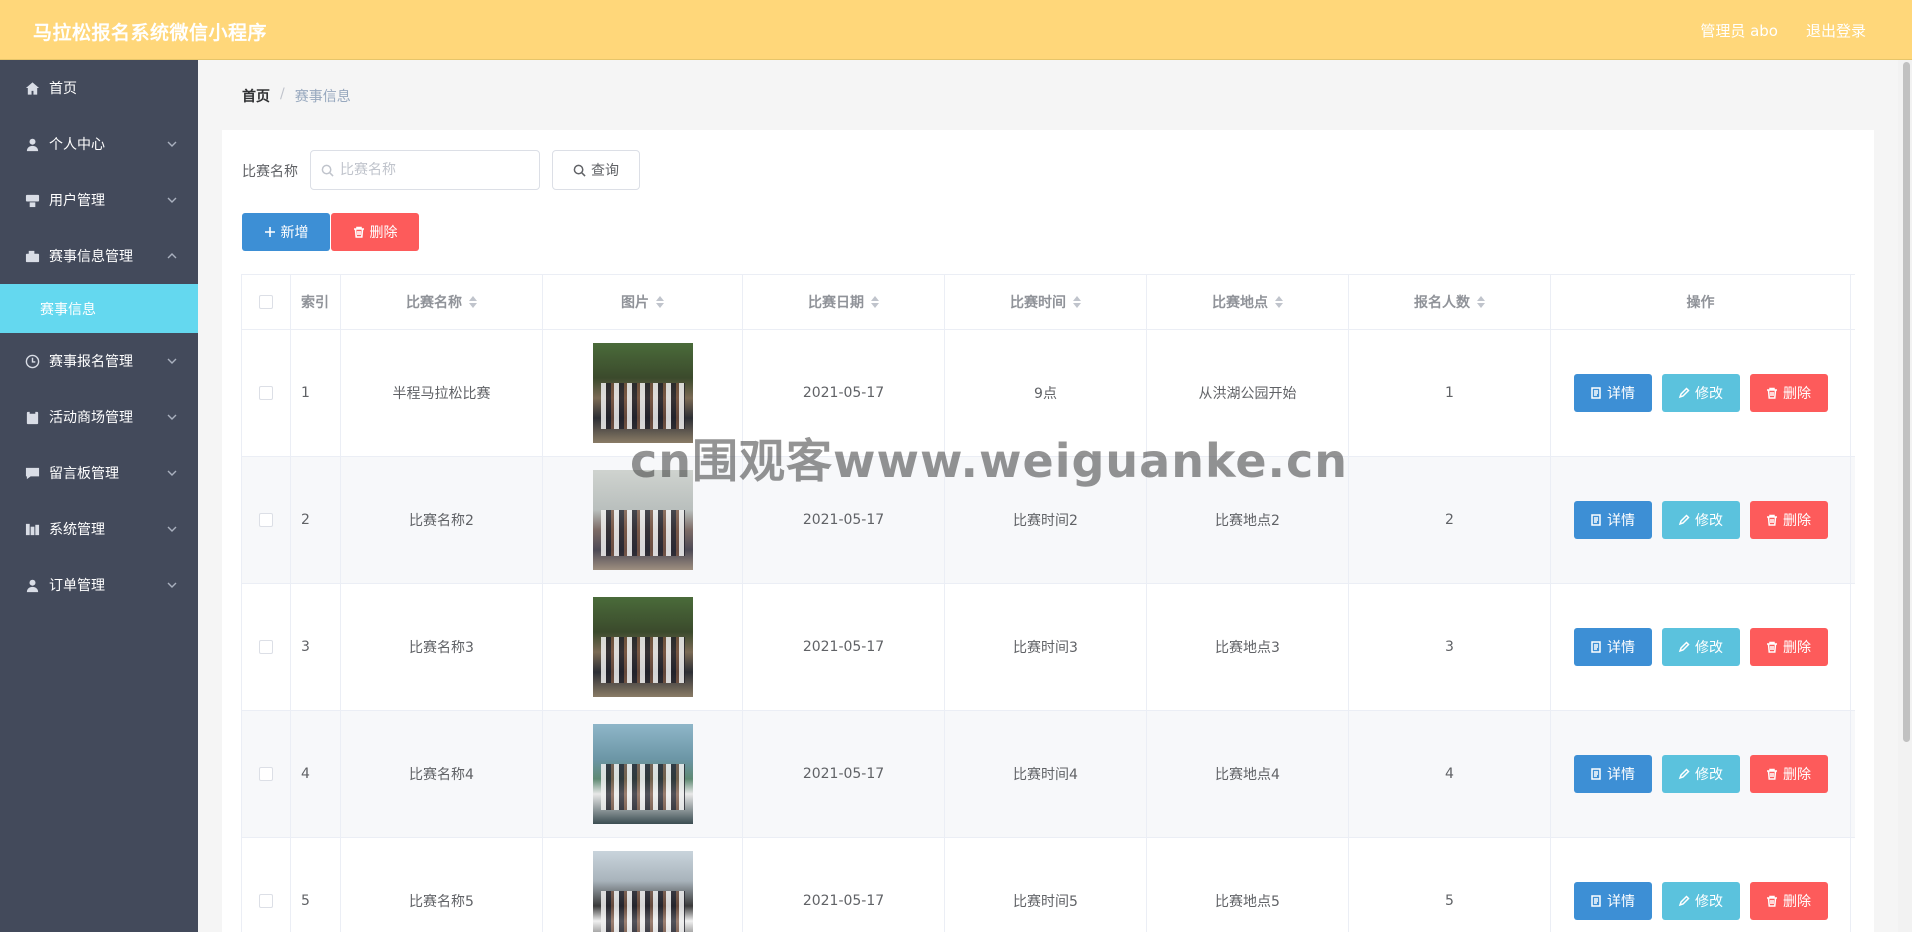 The height and width of the screenshot is (932, 1912). I want to click on sidebar-item-registration-management: 赛事报名管理, so click(99, 361).